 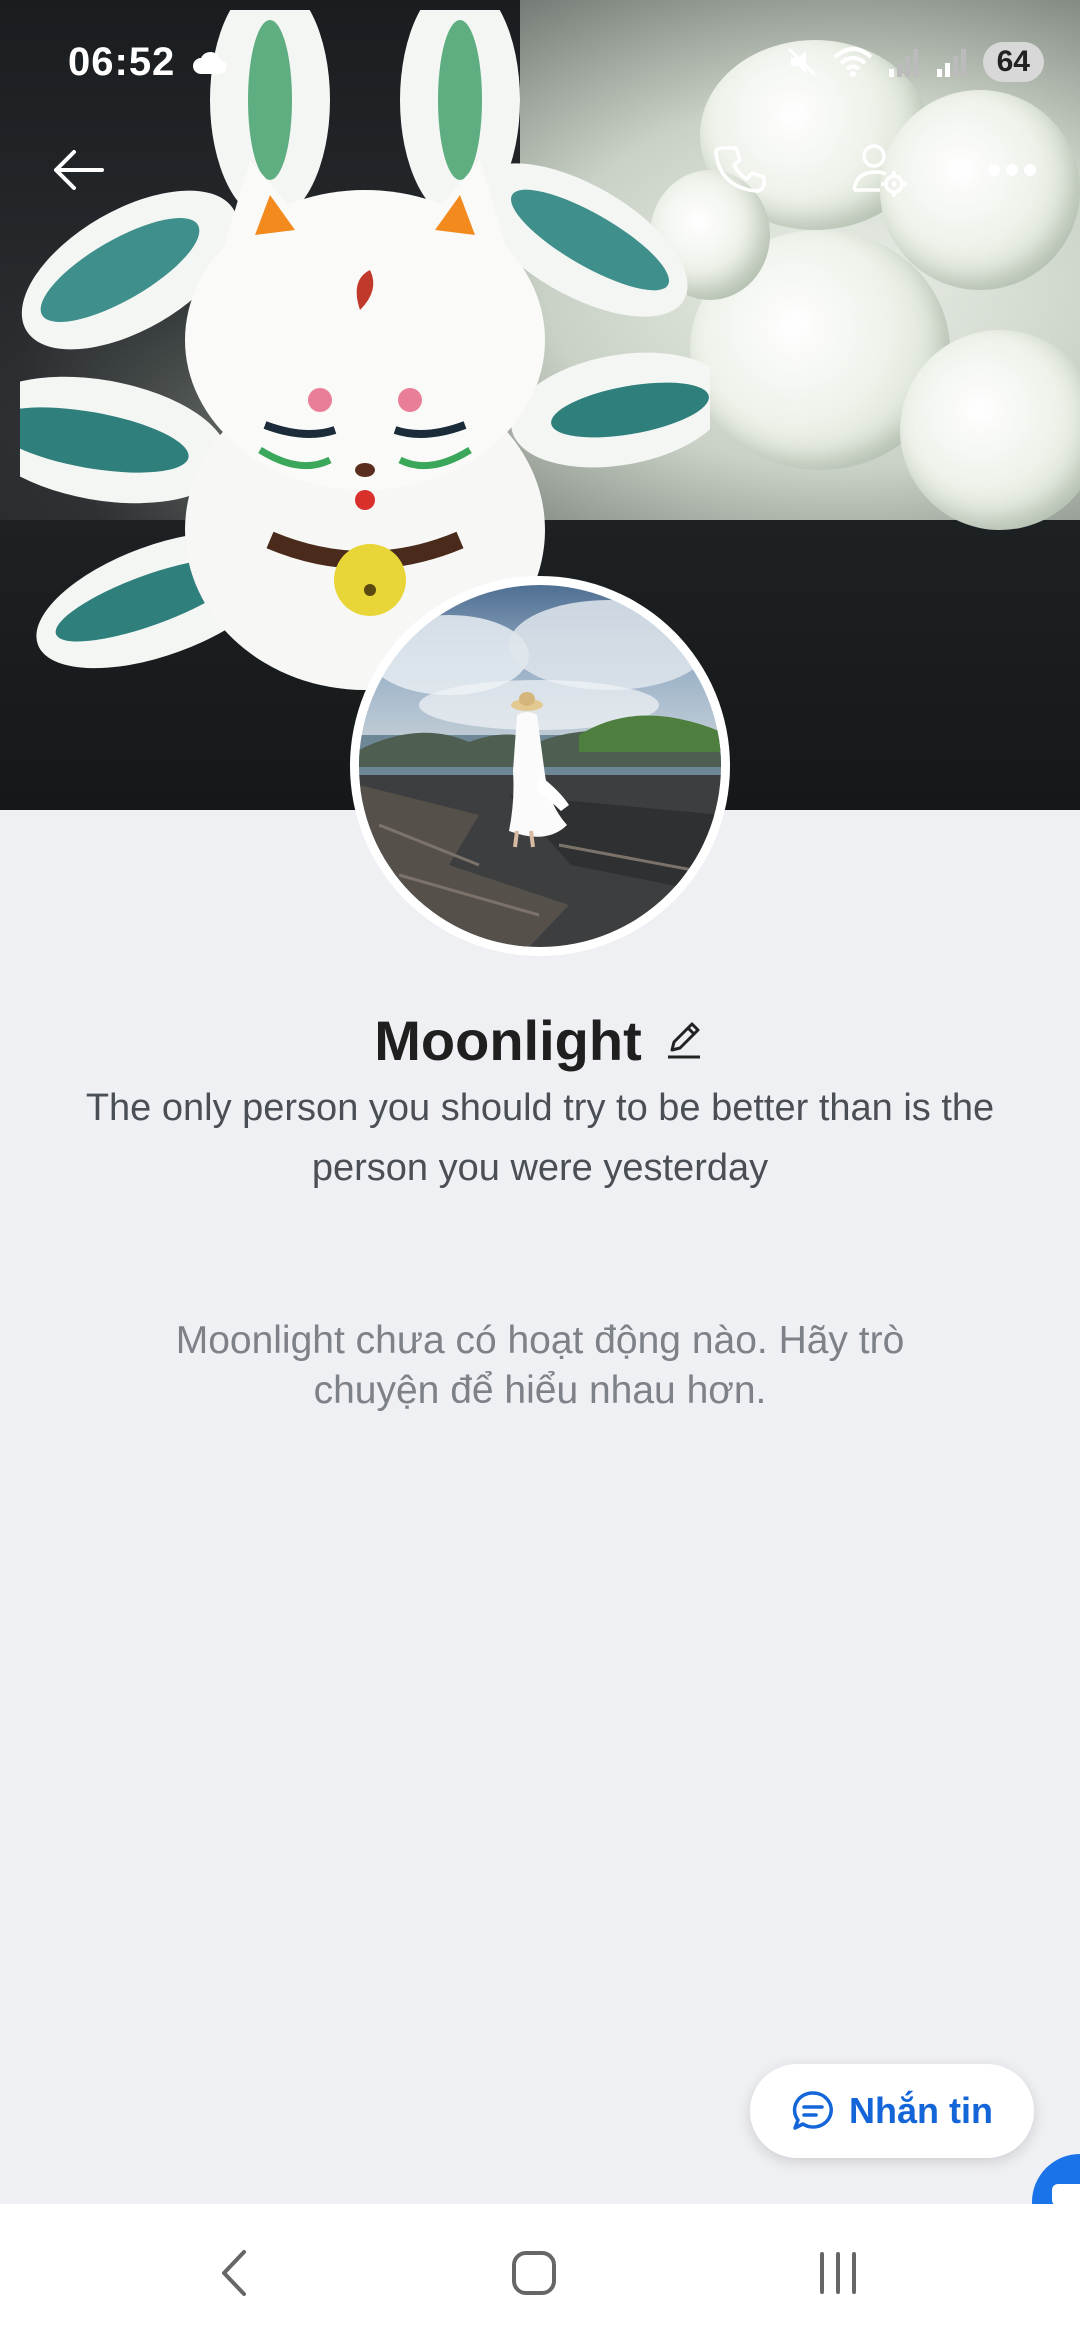 I want to click on avatar-image, so click(x=540, y=766).